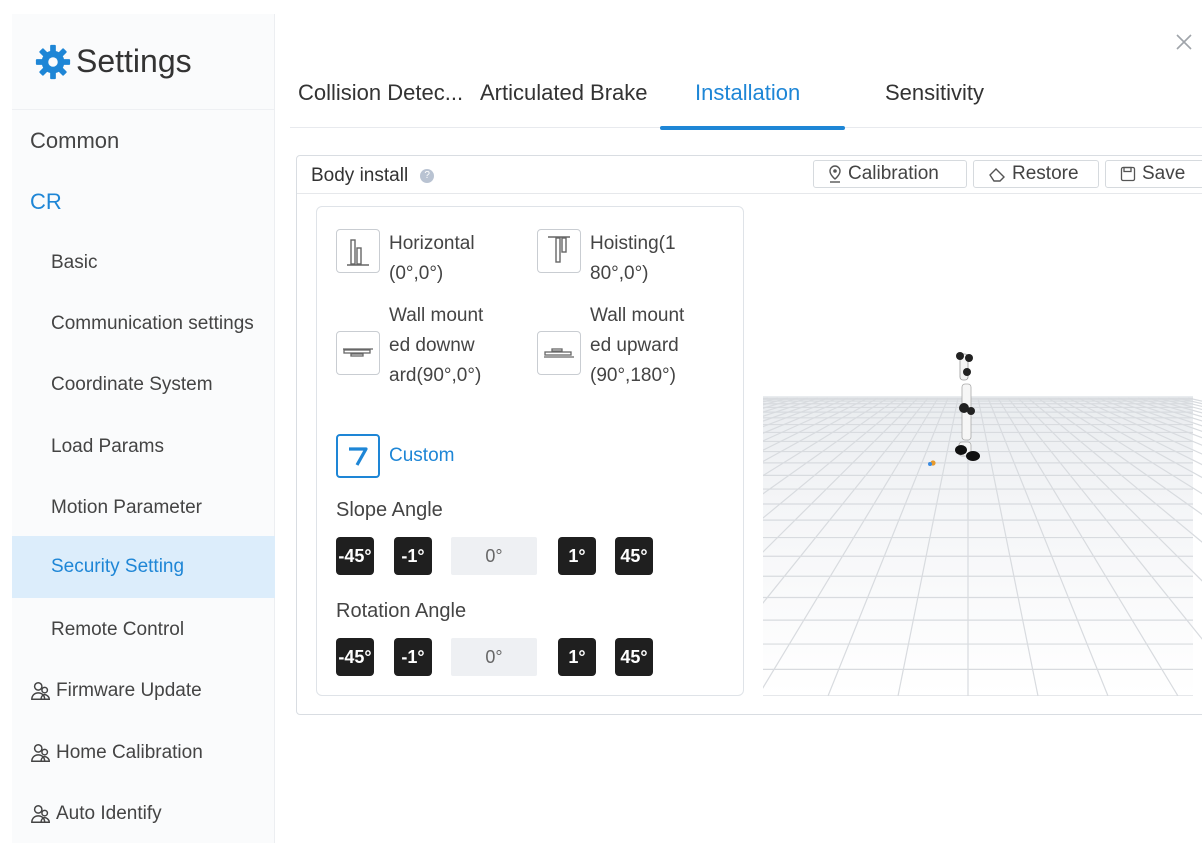 This screenshot has width=1202, height=843. Describe the element at coordinates (413, 556) in the screenshot. I see `slope-decrease-1-button: -1°` at that location.